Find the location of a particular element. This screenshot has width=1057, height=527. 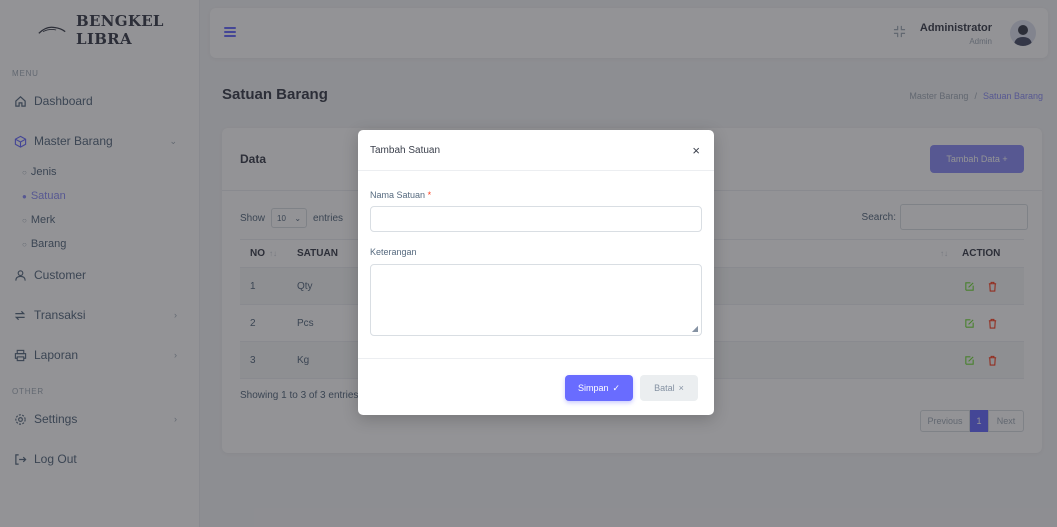

save-button: Simpan ✓ is located at coordinates (599, 388).